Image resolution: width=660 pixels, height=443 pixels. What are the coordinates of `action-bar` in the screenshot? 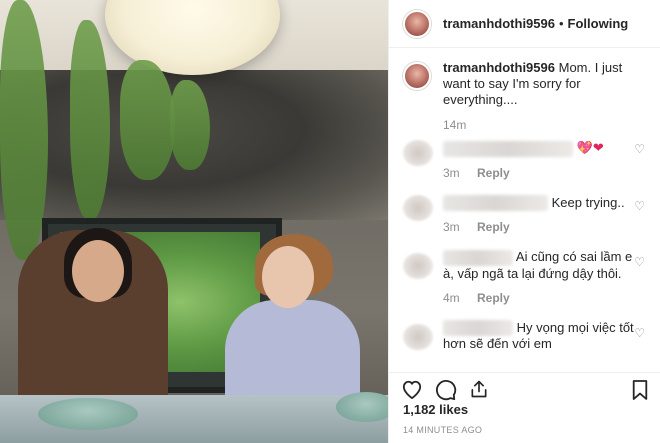 It's located at (524, 386).